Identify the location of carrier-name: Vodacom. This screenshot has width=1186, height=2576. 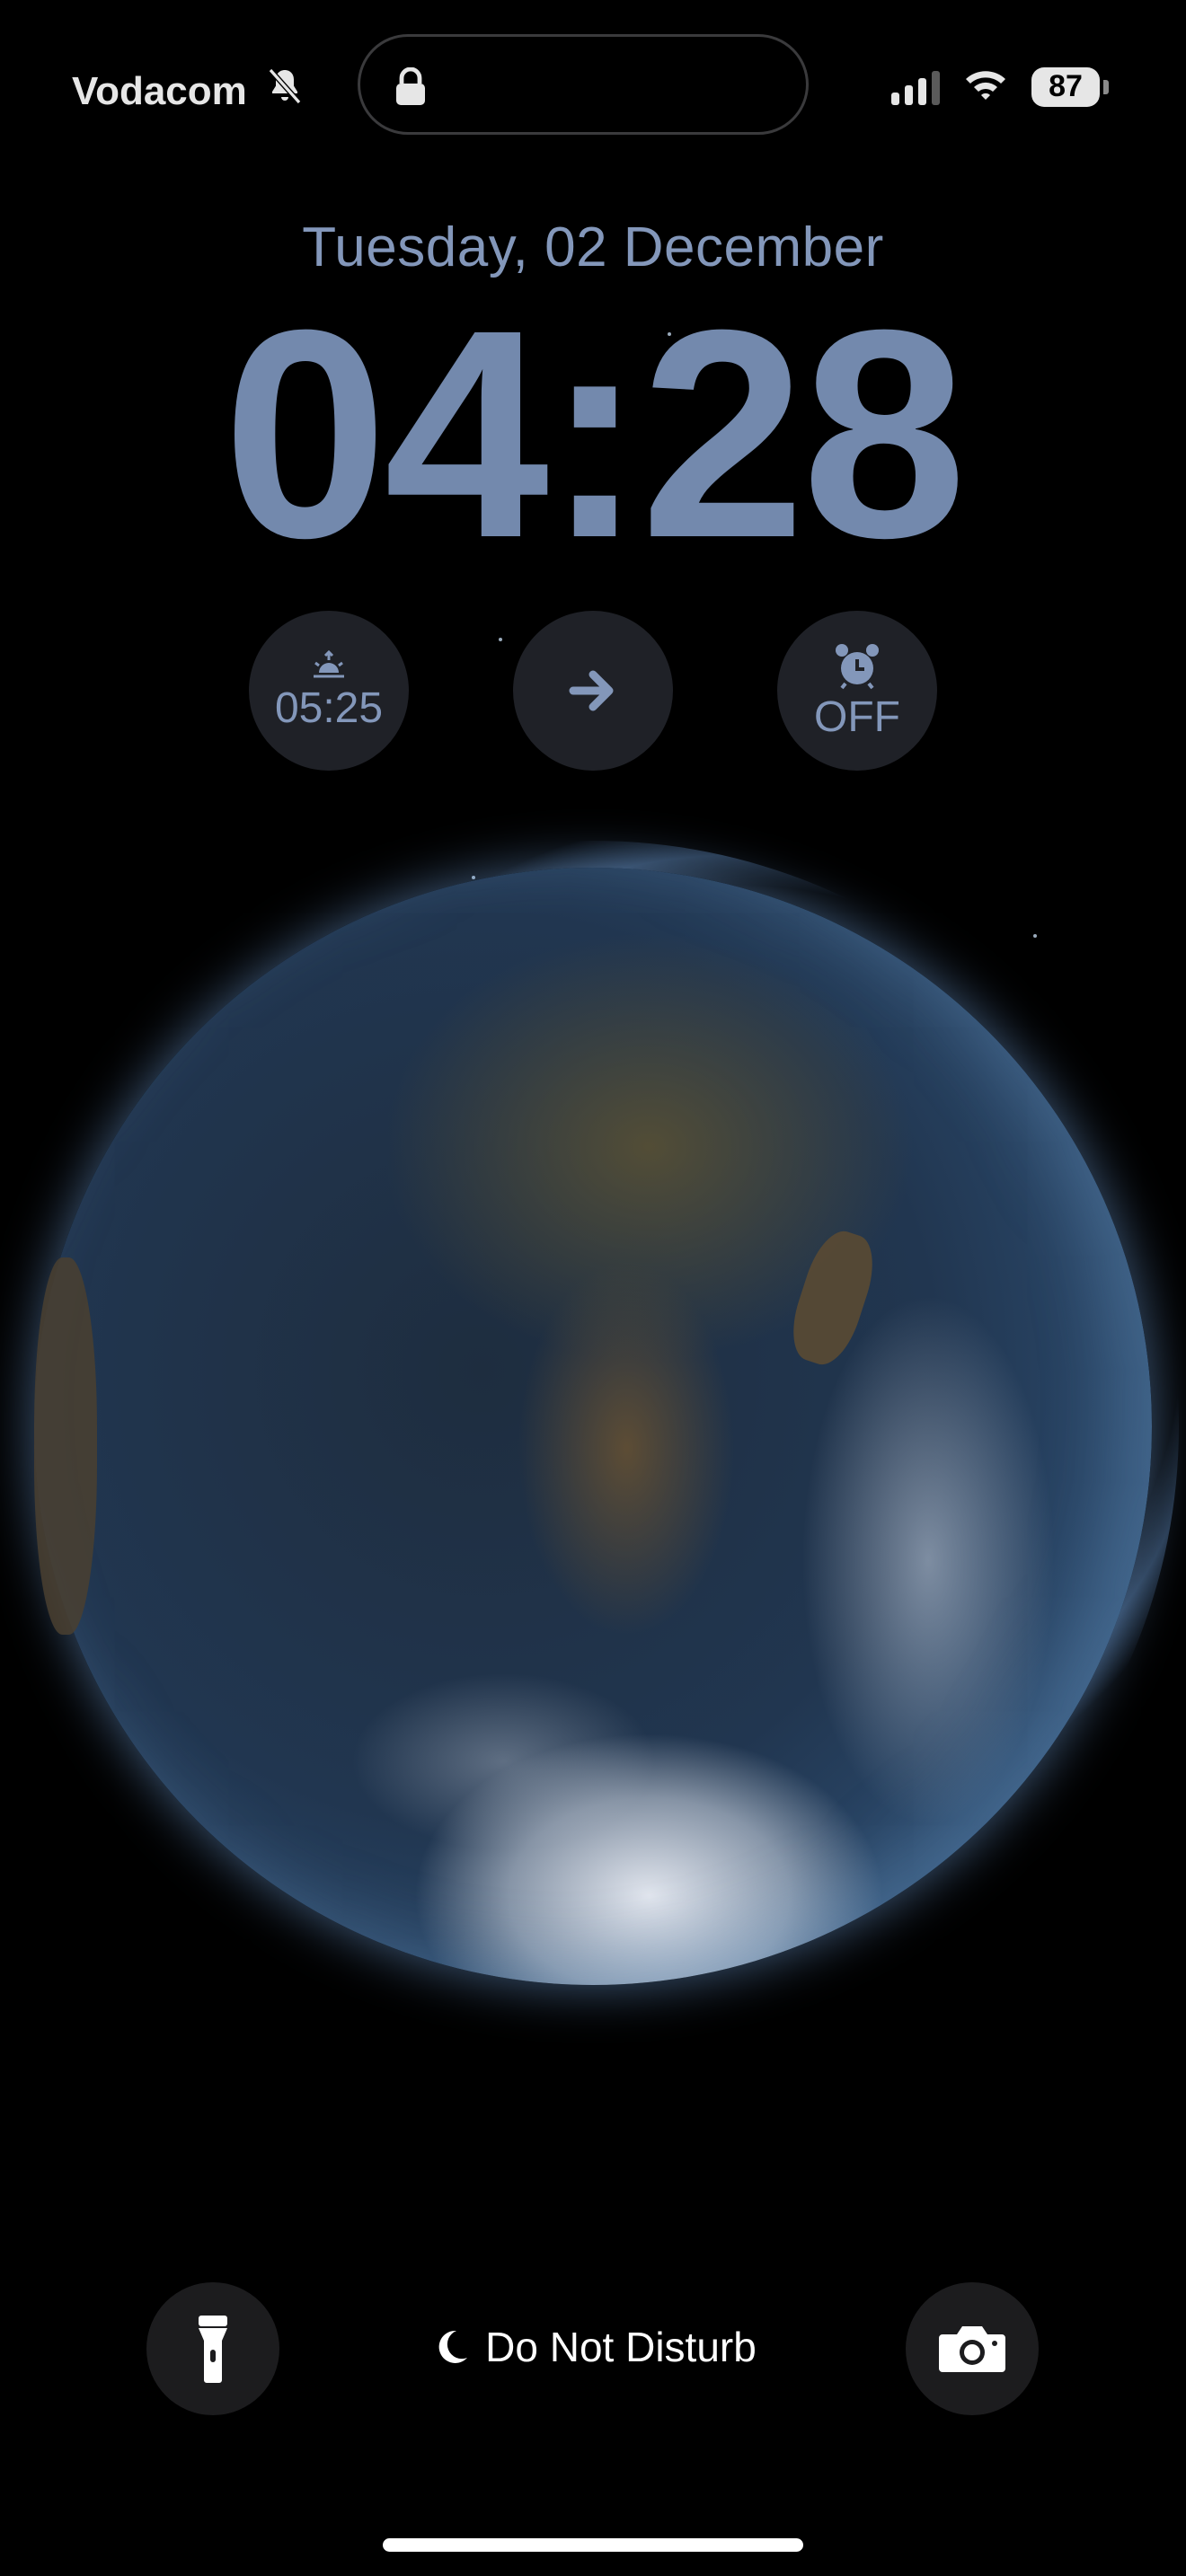
(159, 90).